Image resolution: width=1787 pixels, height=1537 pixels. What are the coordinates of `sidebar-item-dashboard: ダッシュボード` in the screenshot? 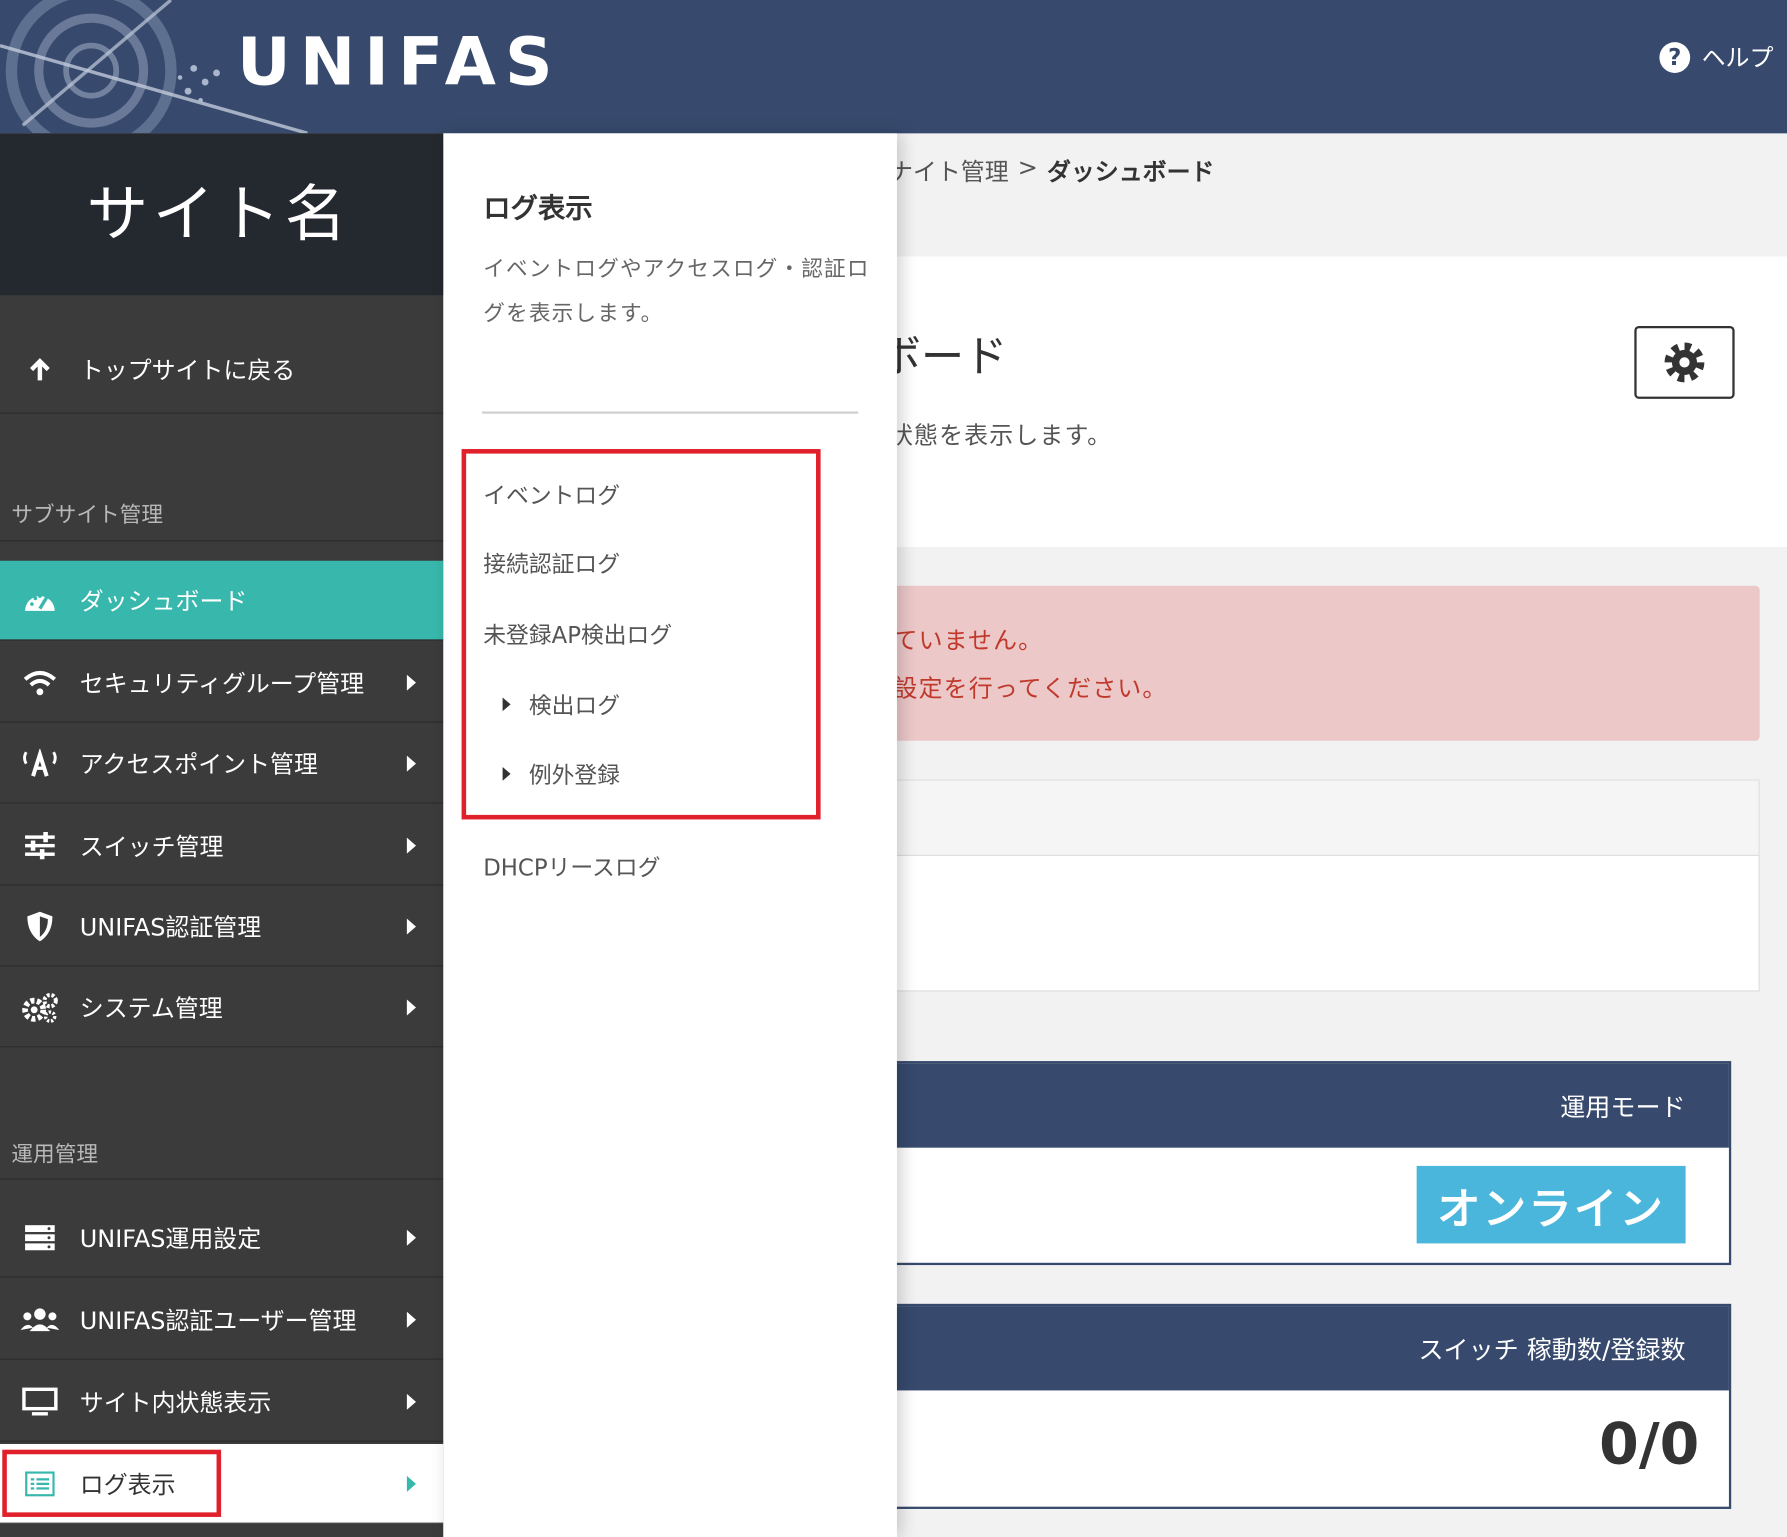 It's located at (222, 600).